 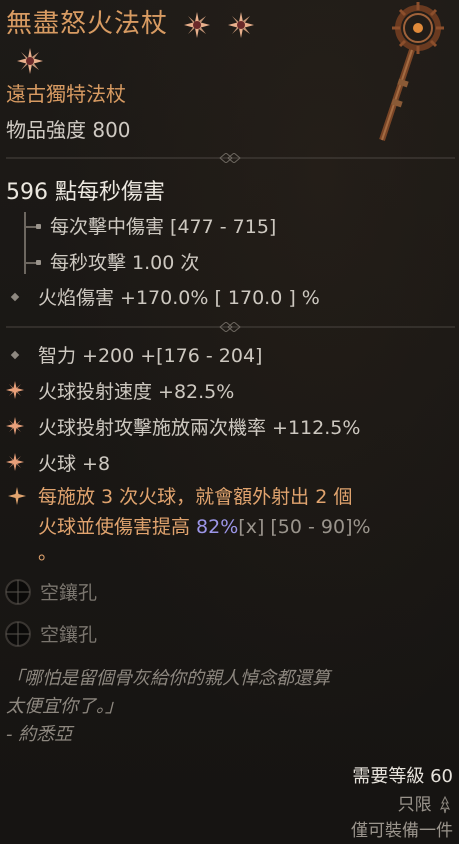 I want to click on fireball-speed-affix: 火球投射速度 +82.5%, so click(x=136, y=392).